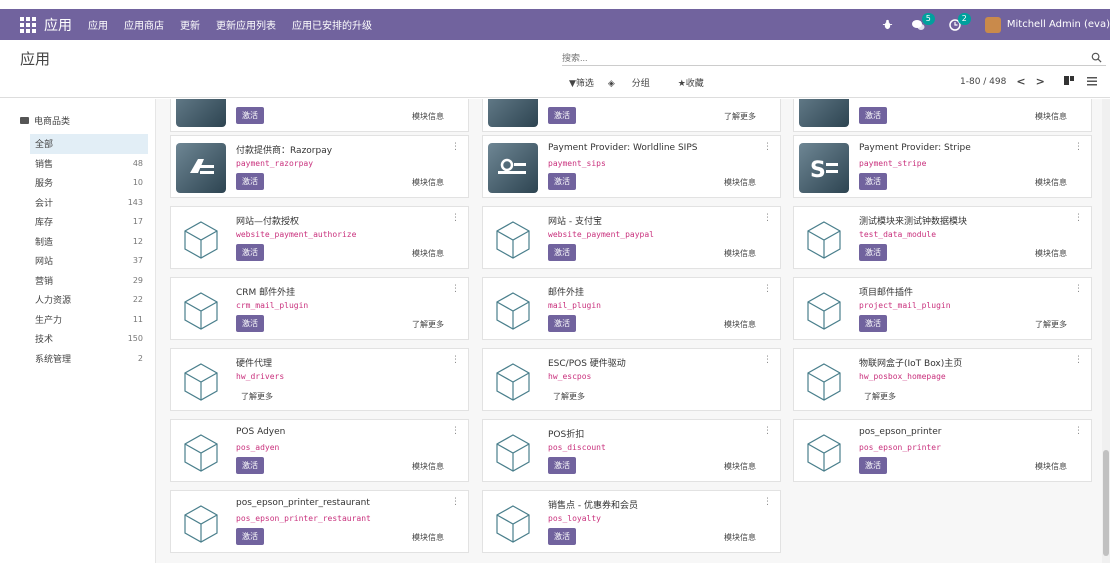 The height and width of the screenshot is (563, 1110). What do you see at coordinates (983, 82) in the screenshot?
I see `pager-value: 1-80 / 498` at bounding box center [983, 82].